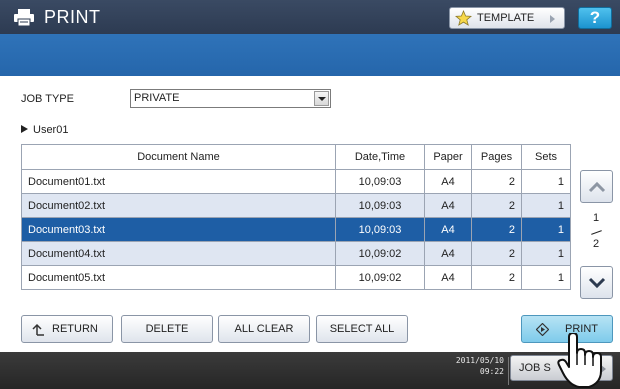  I want to click on cell-document-name: Document03.txt, so click(178, 229).